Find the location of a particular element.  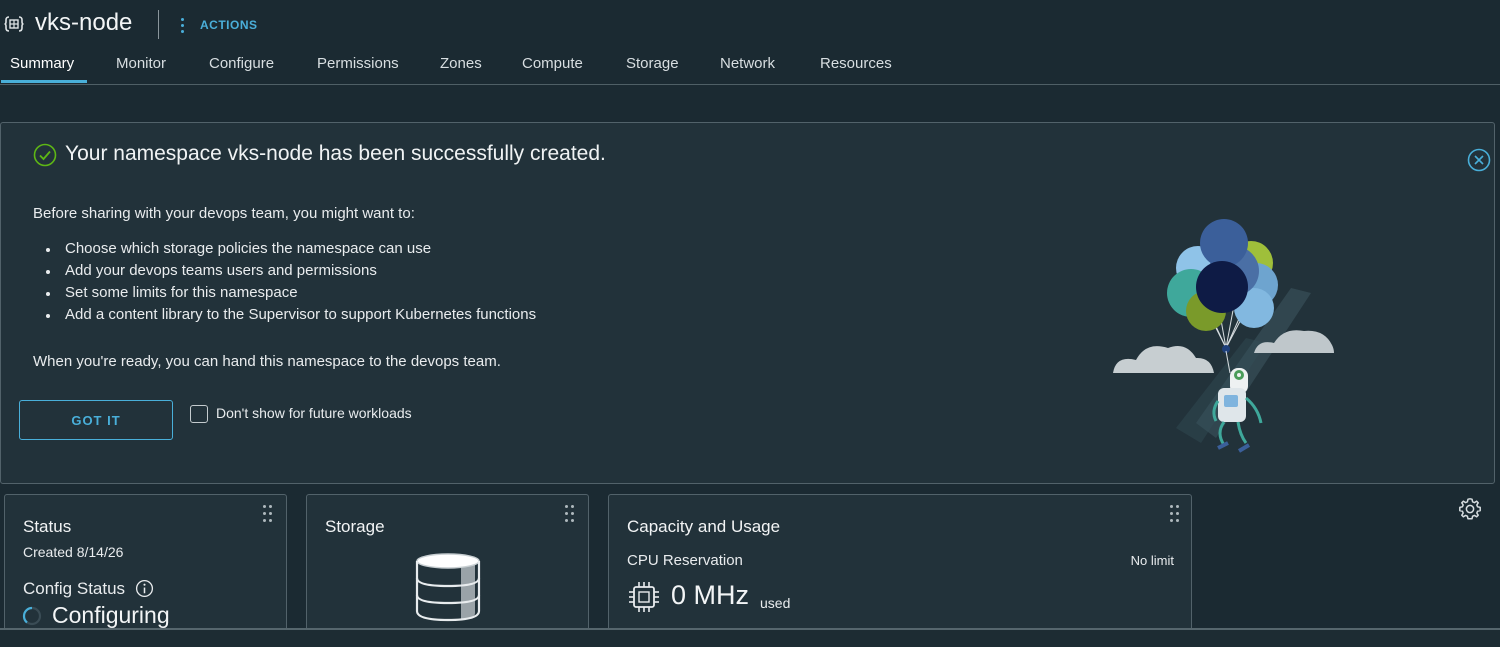

dont-show-checkbox is located at coordinates (199, 414).